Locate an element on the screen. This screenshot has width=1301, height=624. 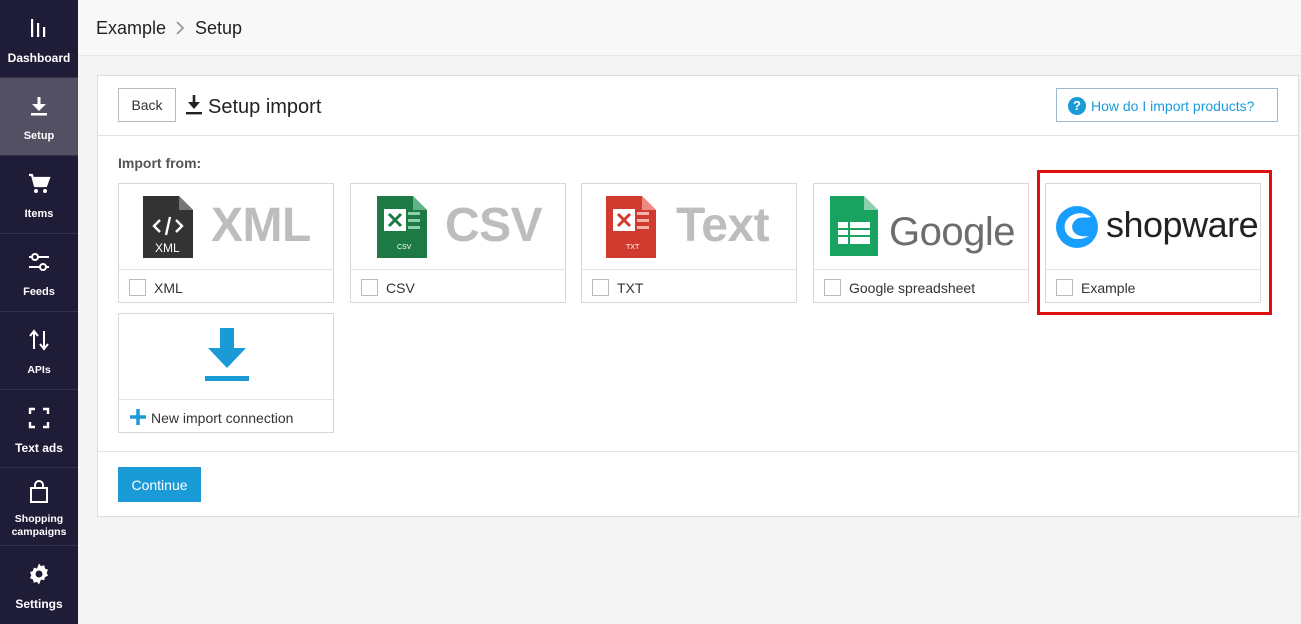
new-connection-logo is located at coordinates (226, 357).